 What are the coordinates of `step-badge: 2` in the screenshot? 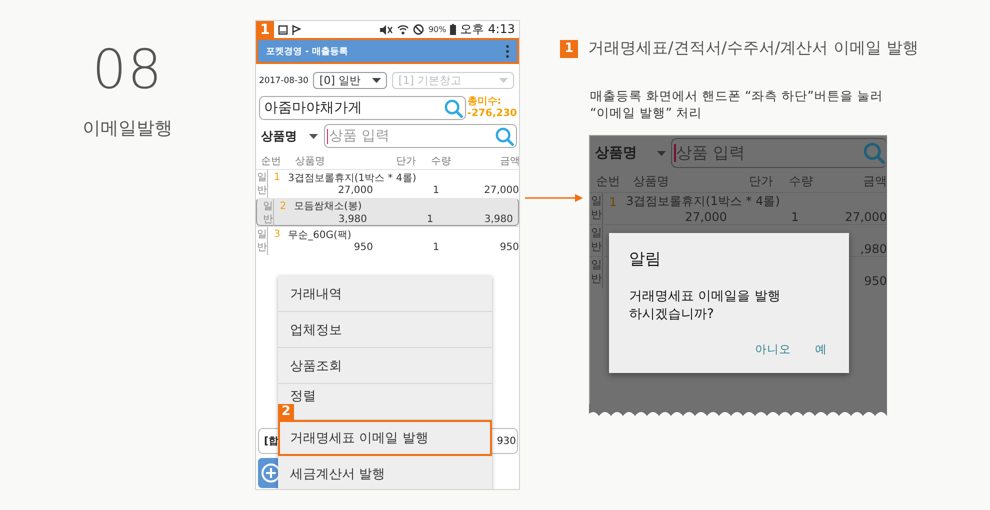 It's located at (286, 412).